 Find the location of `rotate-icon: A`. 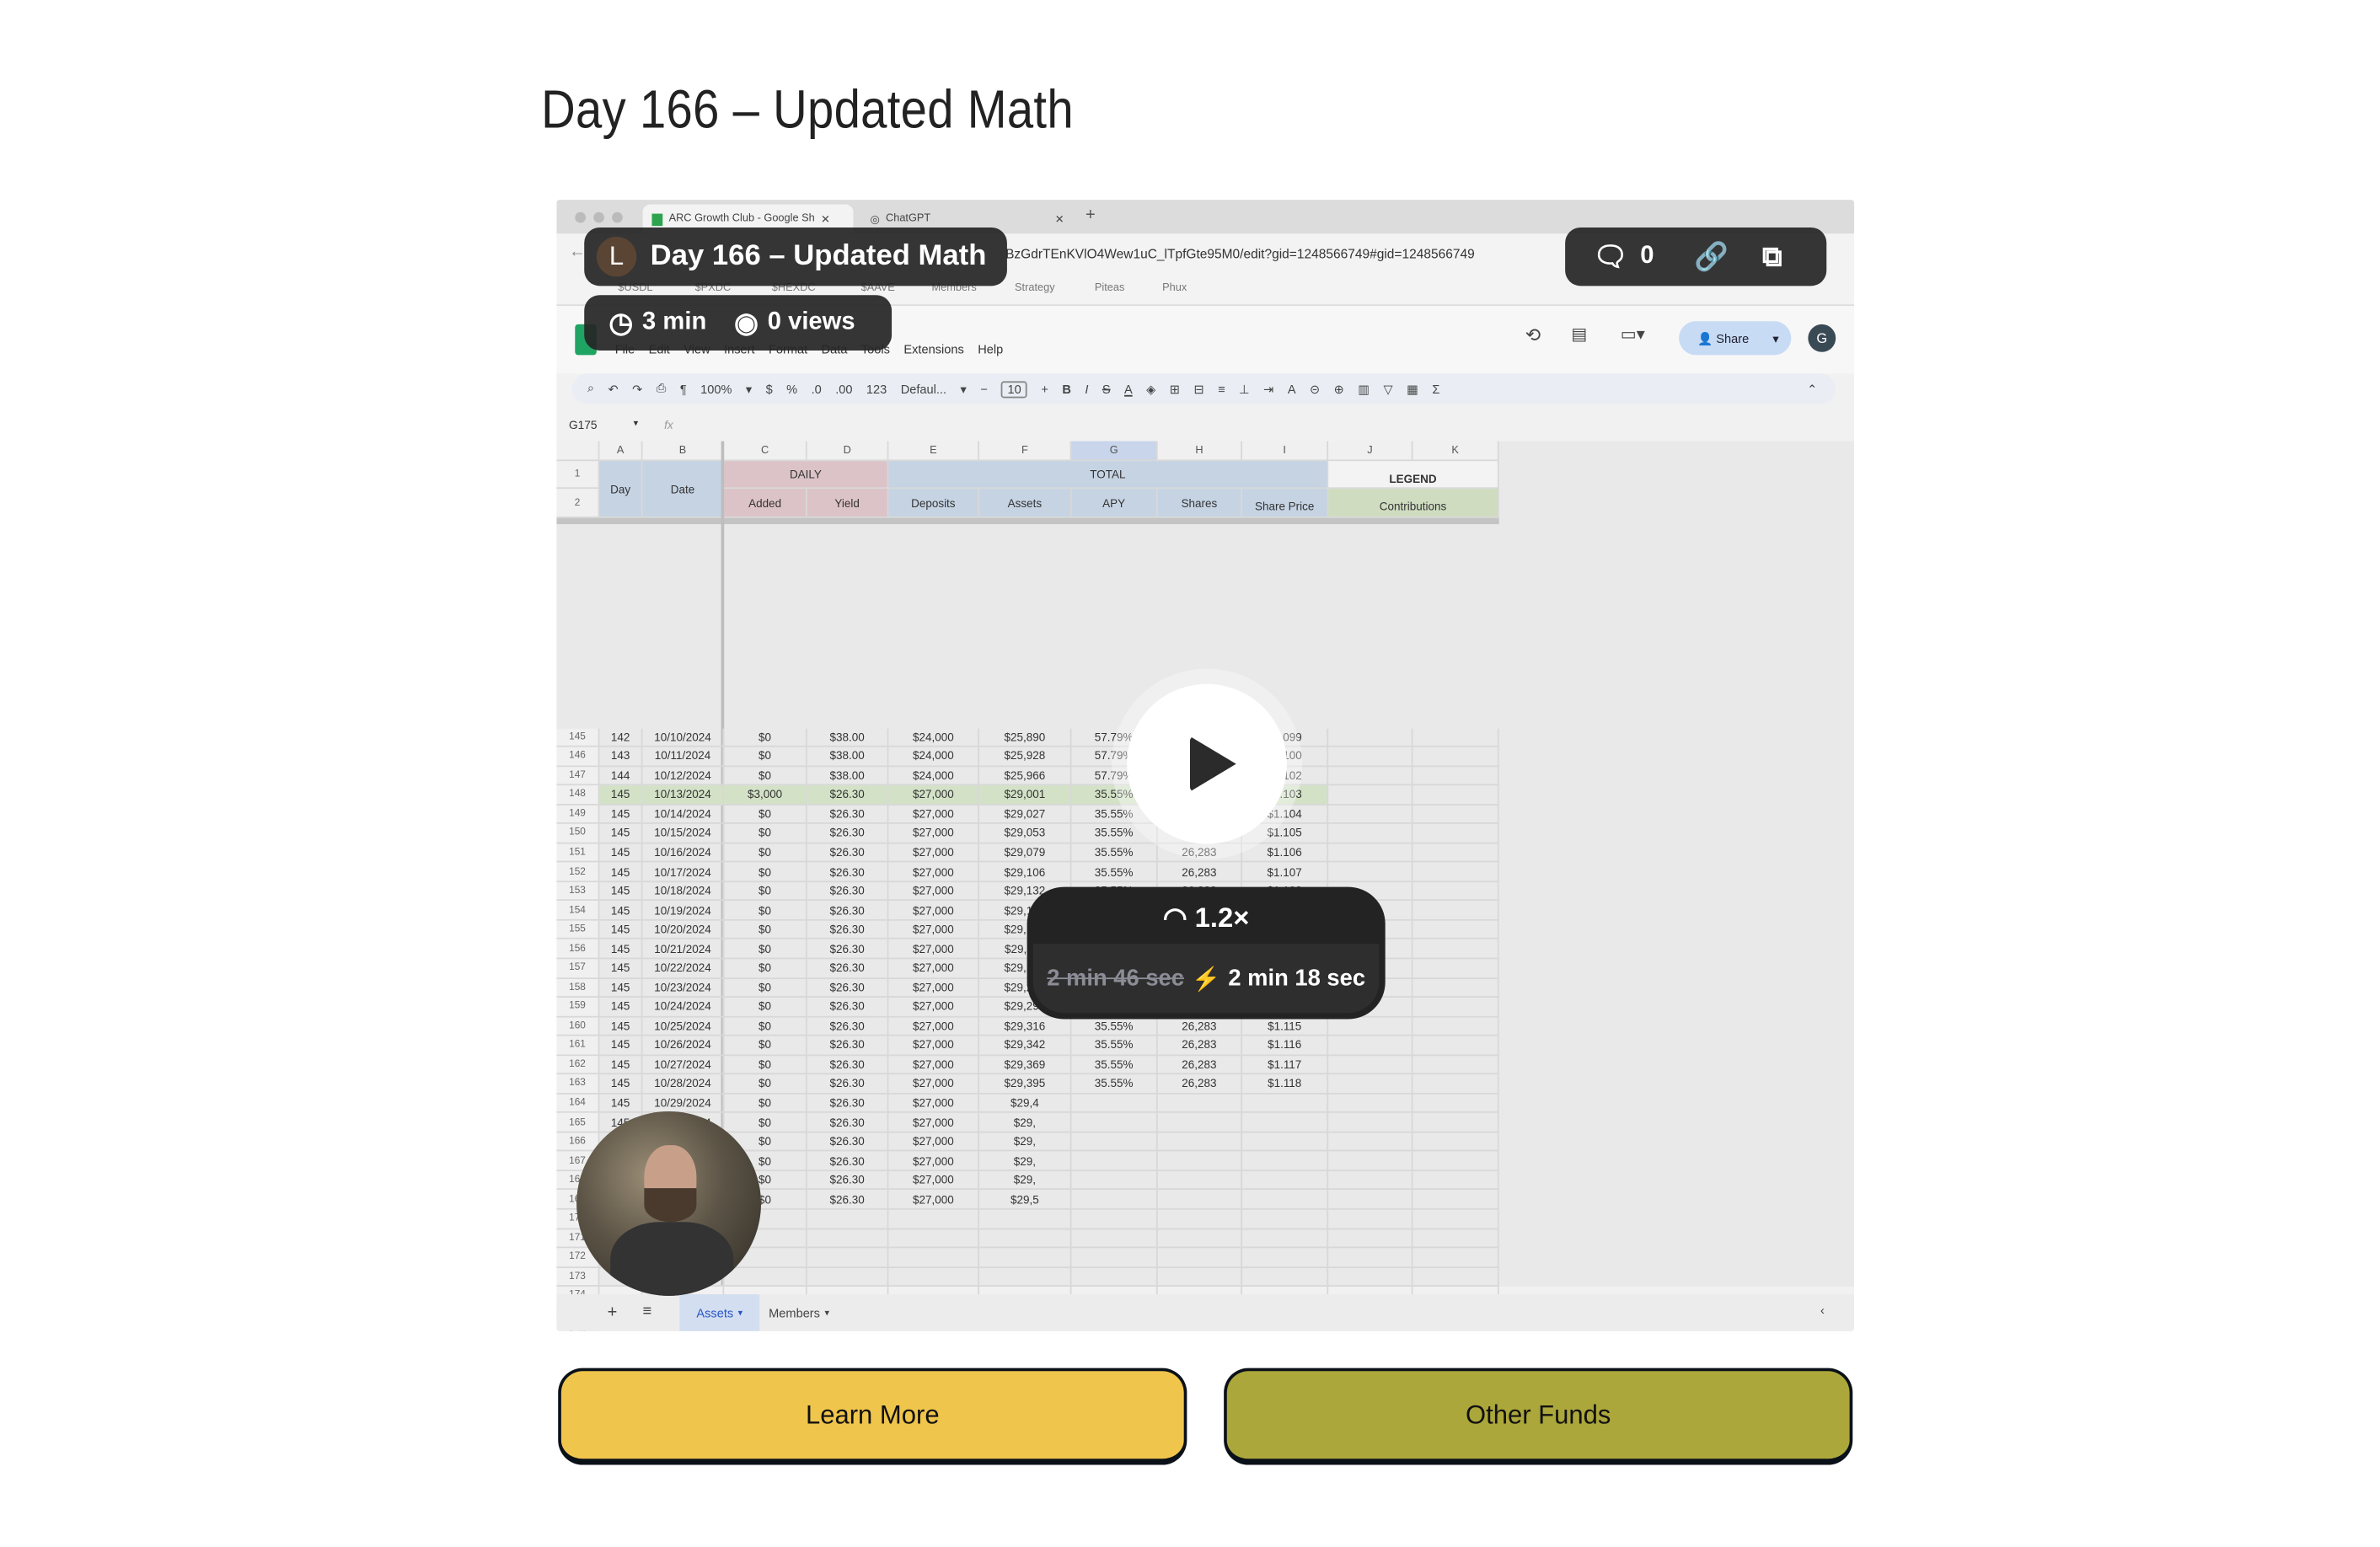

rotate-icon: A is located at coordinates (1292, 388).